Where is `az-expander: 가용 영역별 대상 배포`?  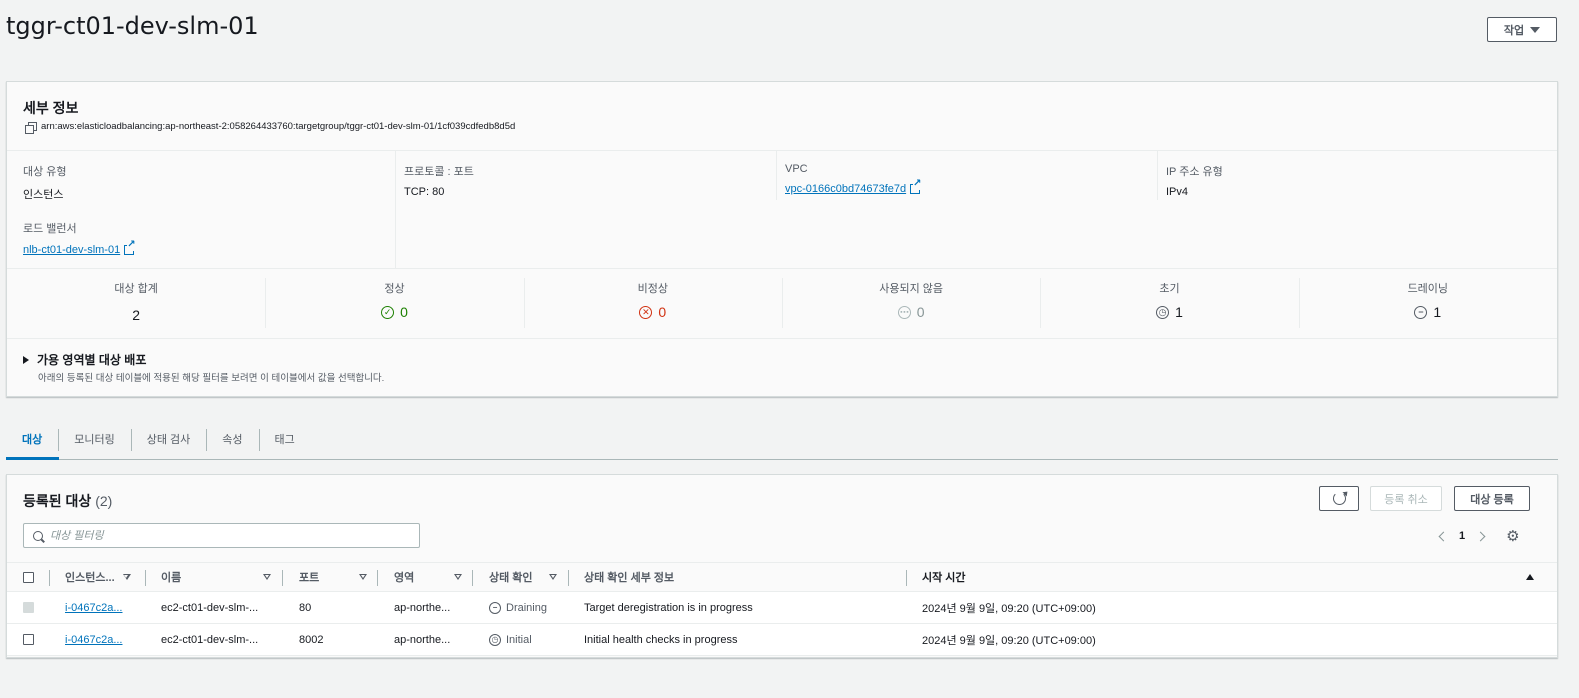 az-expander: 가용 영역별 대상 배포 is located at coordinates (84, 359).